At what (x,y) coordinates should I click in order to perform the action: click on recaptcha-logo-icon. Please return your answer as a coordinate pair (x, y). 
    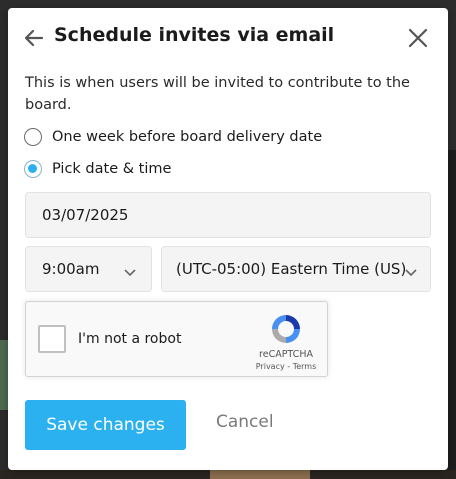
    Looking at the image, I should click on (286, 329).